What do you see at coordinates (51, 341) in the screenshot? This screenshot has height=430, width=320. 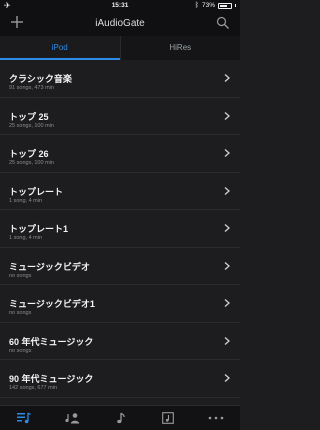 I see `playlist-name: 60 年代ミュージック` at bounding box center [51, 341].